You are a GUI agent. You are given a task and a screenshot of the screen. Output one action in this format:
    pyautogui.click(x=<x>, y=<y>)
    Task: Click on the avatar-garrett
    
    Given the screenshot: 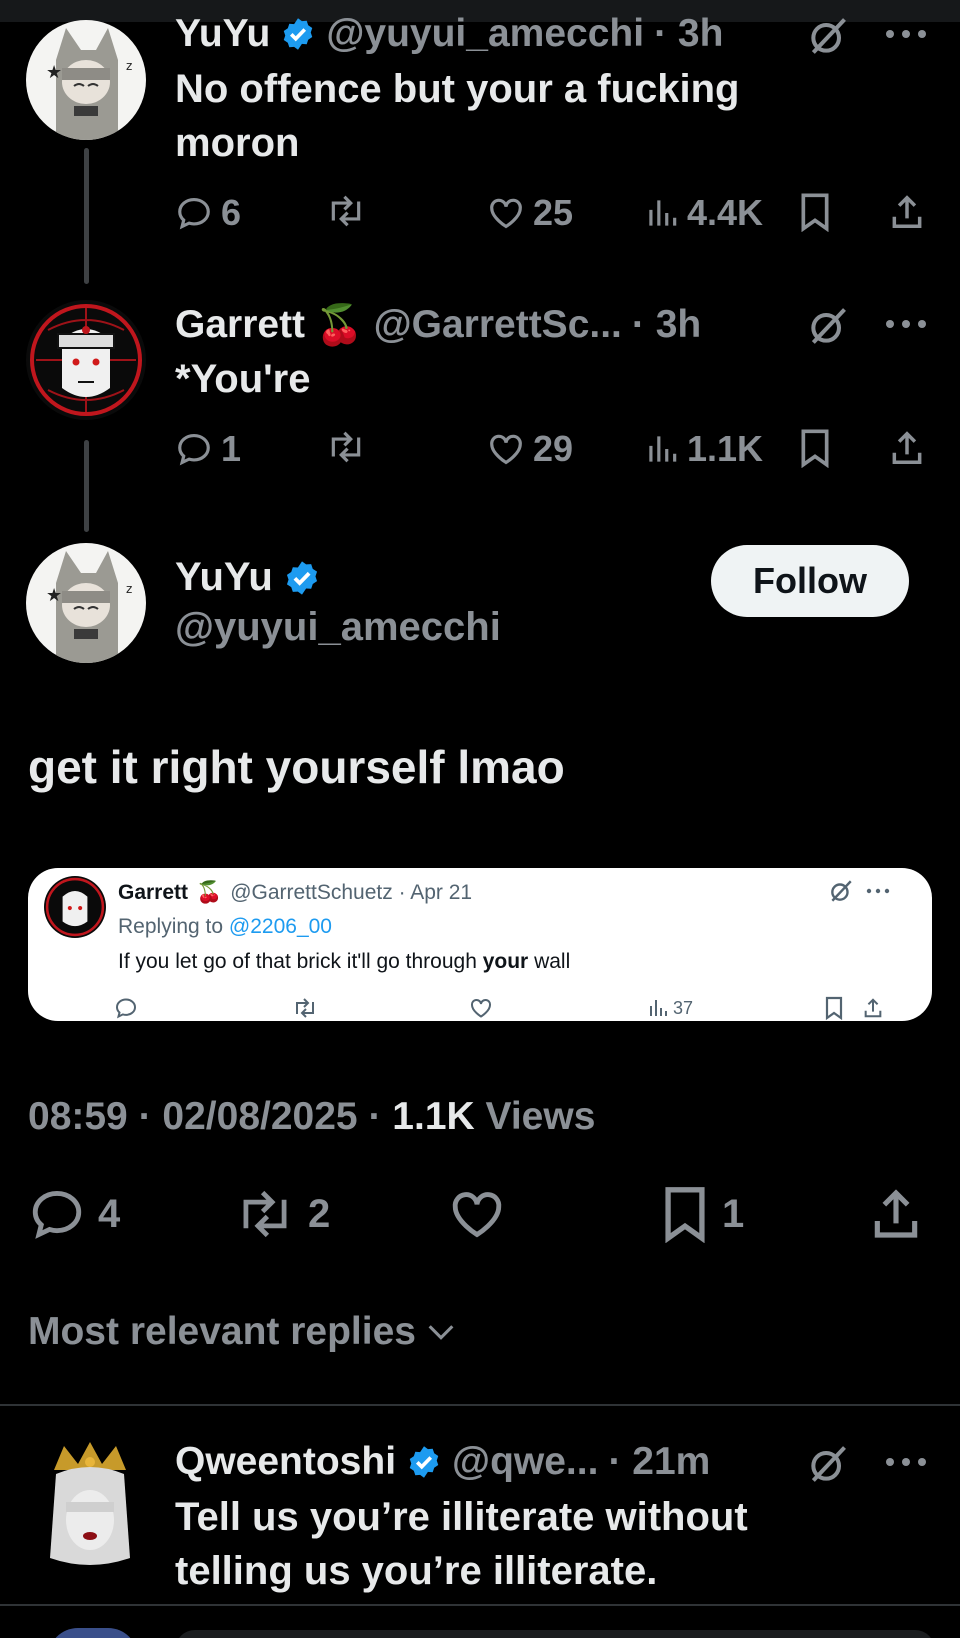 What is the action you would take?
    pyautogui.click(x=86, y=360)
    